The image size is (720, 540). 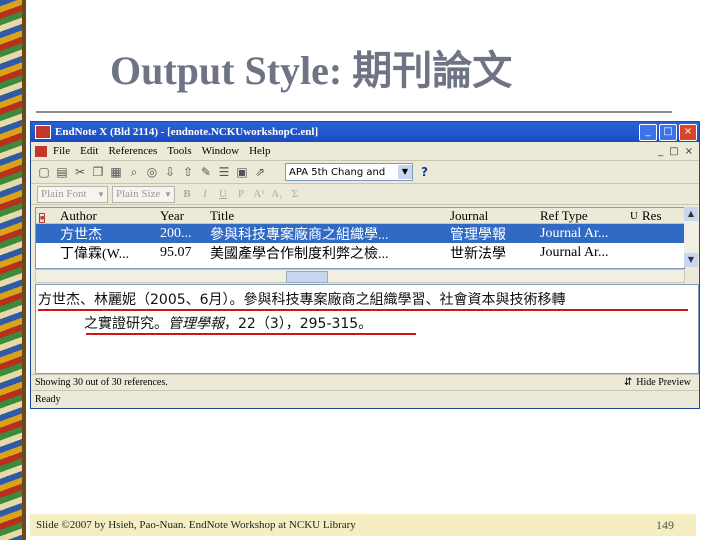 What do you see at coordinates (62, 172) in the screenshot?
I see `open-icon: ▤` at bounding box center [62, 172].